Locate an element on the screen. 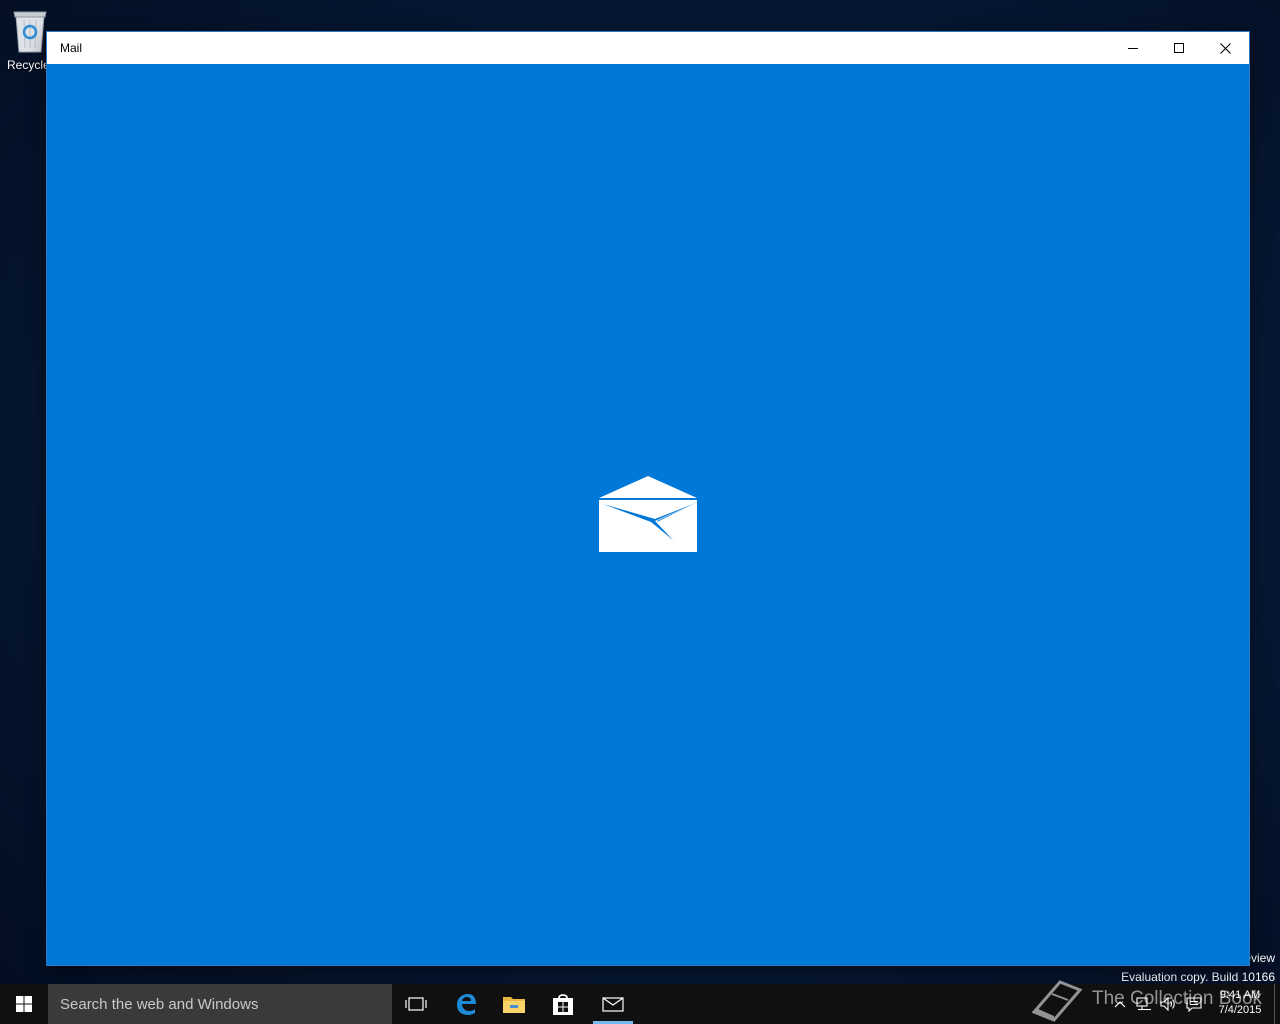  volume-icon is located at coordinates (1167, 1004).